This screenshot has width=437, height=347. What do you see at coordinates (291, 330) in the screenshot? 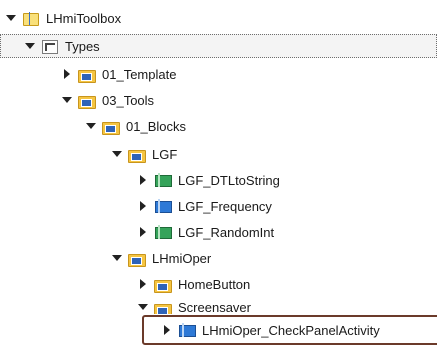
I see `tree-node-label: LHmiOper_CheckPanelActivity` at bounding box center [291, 330].